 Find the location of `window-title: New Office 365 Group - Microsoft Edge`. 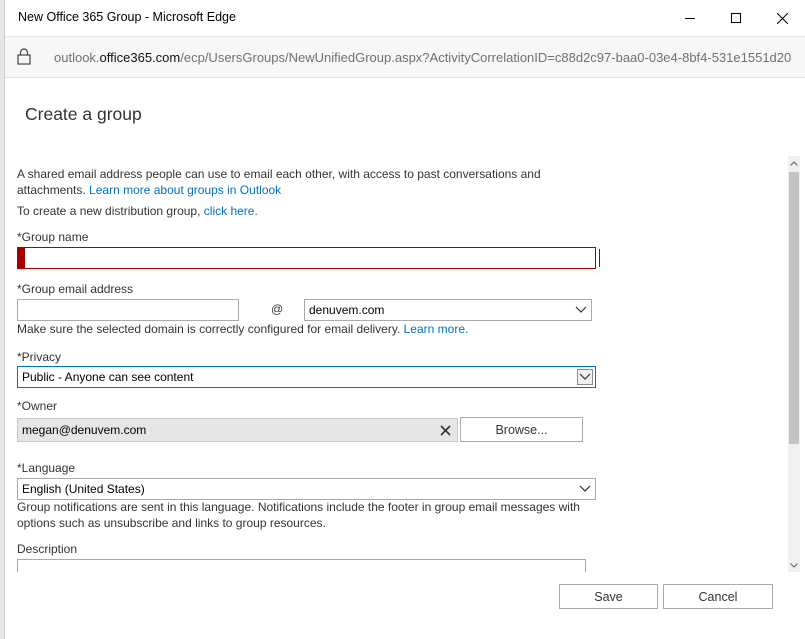

window-title: New Office 365 Group - Microsoft Edge is located at coordinates (127, 17).